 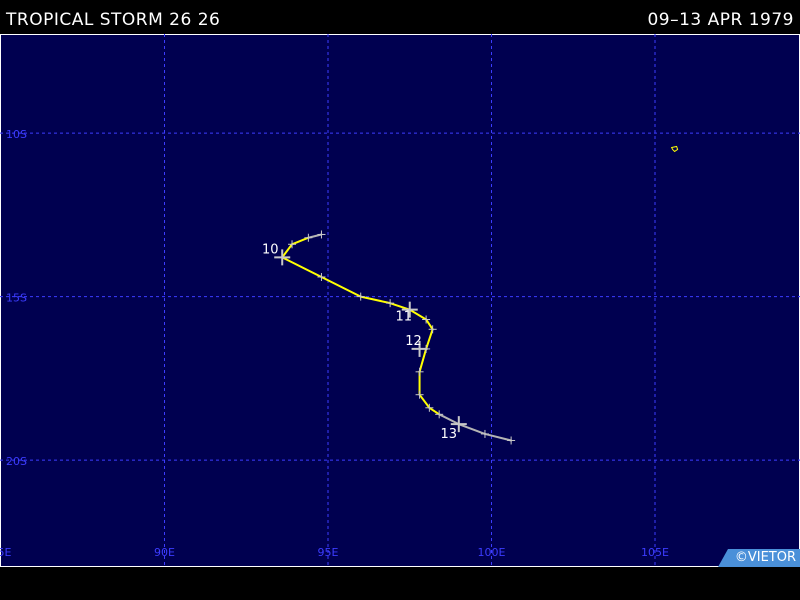 I want to click on footer-bar, so click(x=400, y=583).